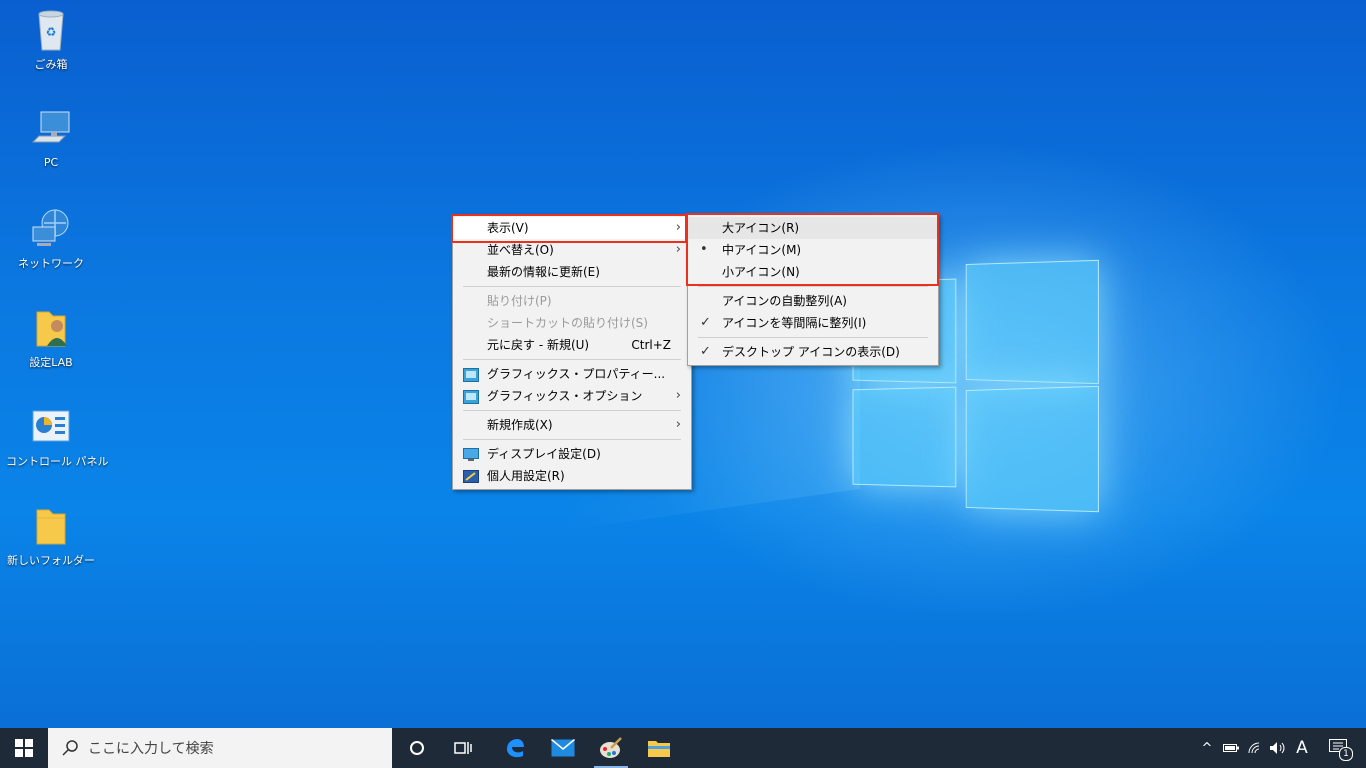  Describe the element at coordinates (813, 272) in the screenshot. I see `submenu-item-small-icons: 小アイコン(N)` at that location.